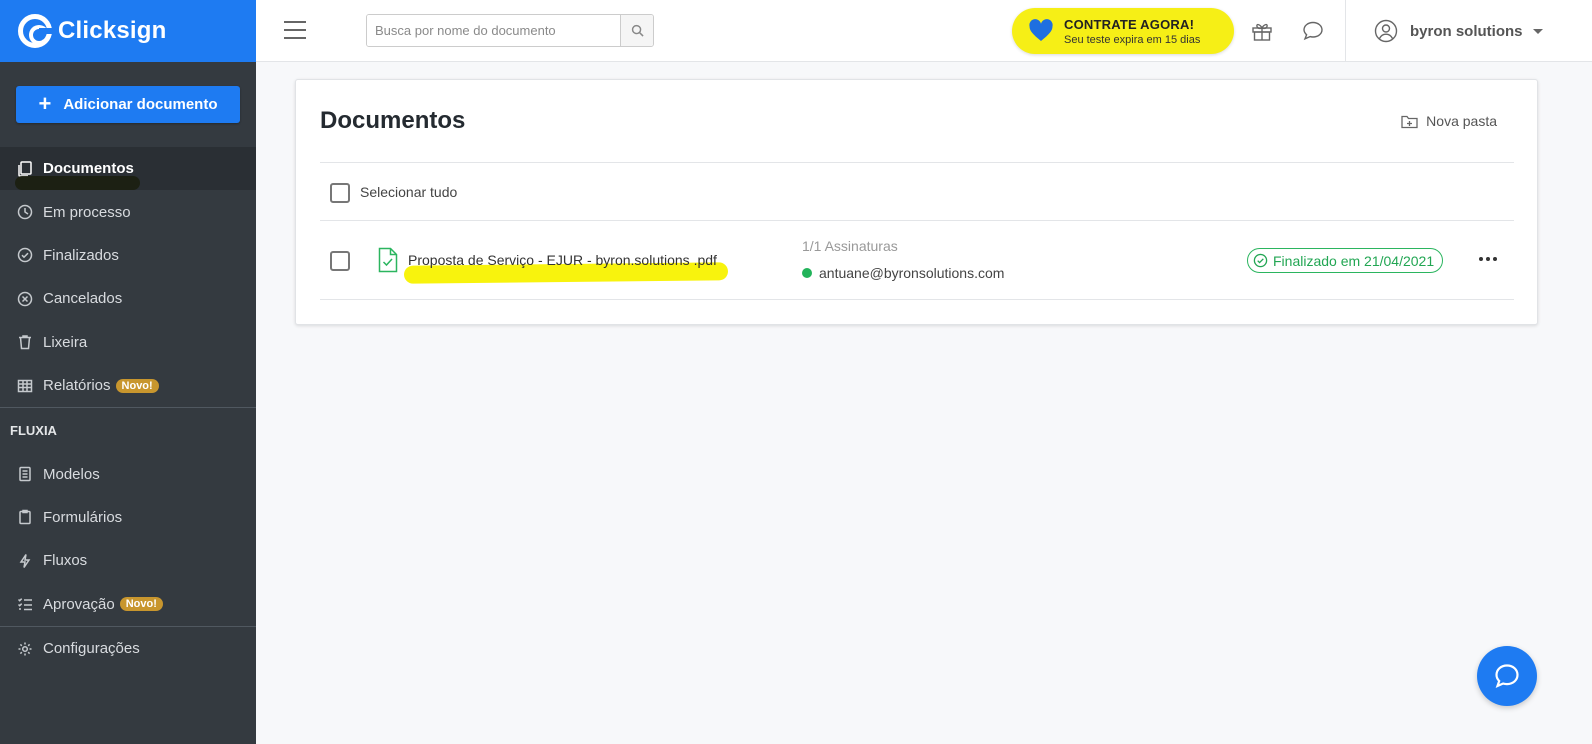 The width and height of the screenshot is (1592, 744). Describe the element at coordinates (25, 649) in the screenshot. I see `gear-icon` at that location.